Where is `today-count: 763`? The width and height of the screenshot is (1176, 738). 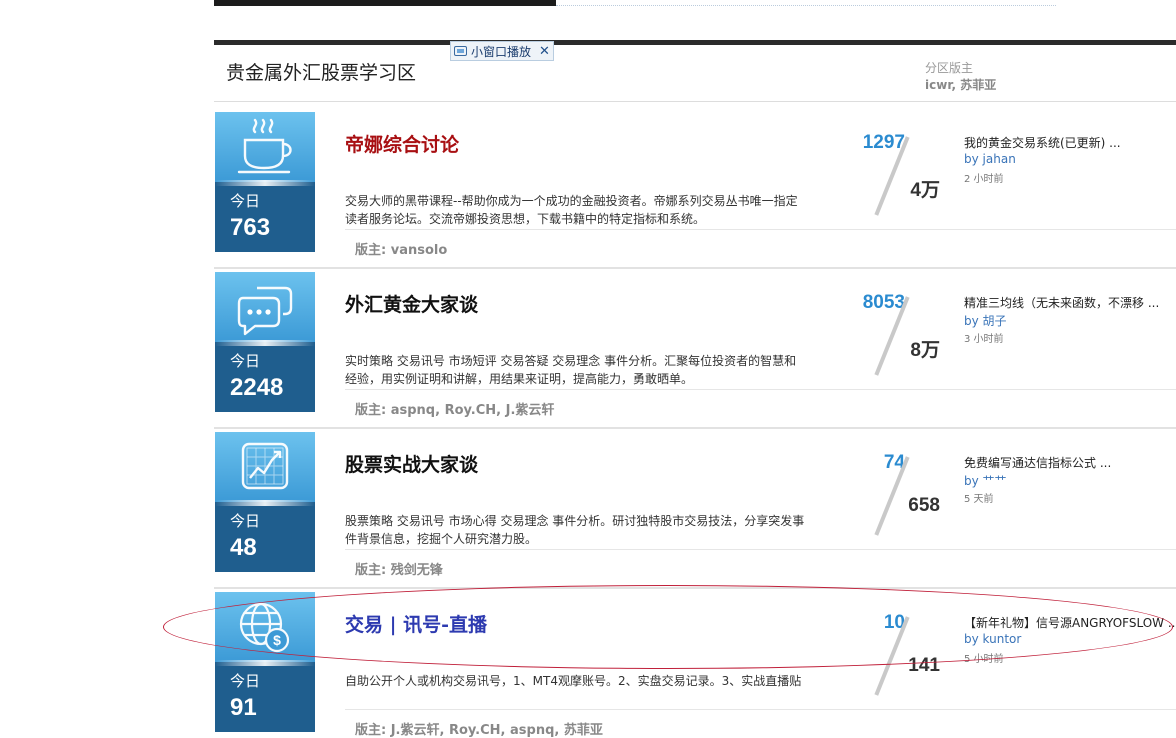
today-count: 763 is located at coordinates (250, 227).